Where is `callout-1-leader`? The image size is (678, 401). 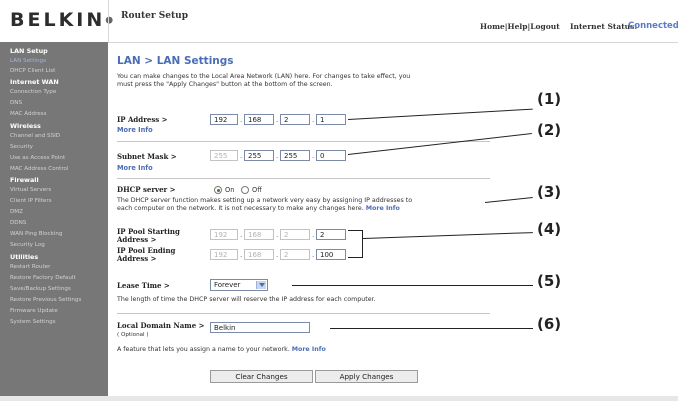 callout-1-leader is located at coordinates (440, 114).